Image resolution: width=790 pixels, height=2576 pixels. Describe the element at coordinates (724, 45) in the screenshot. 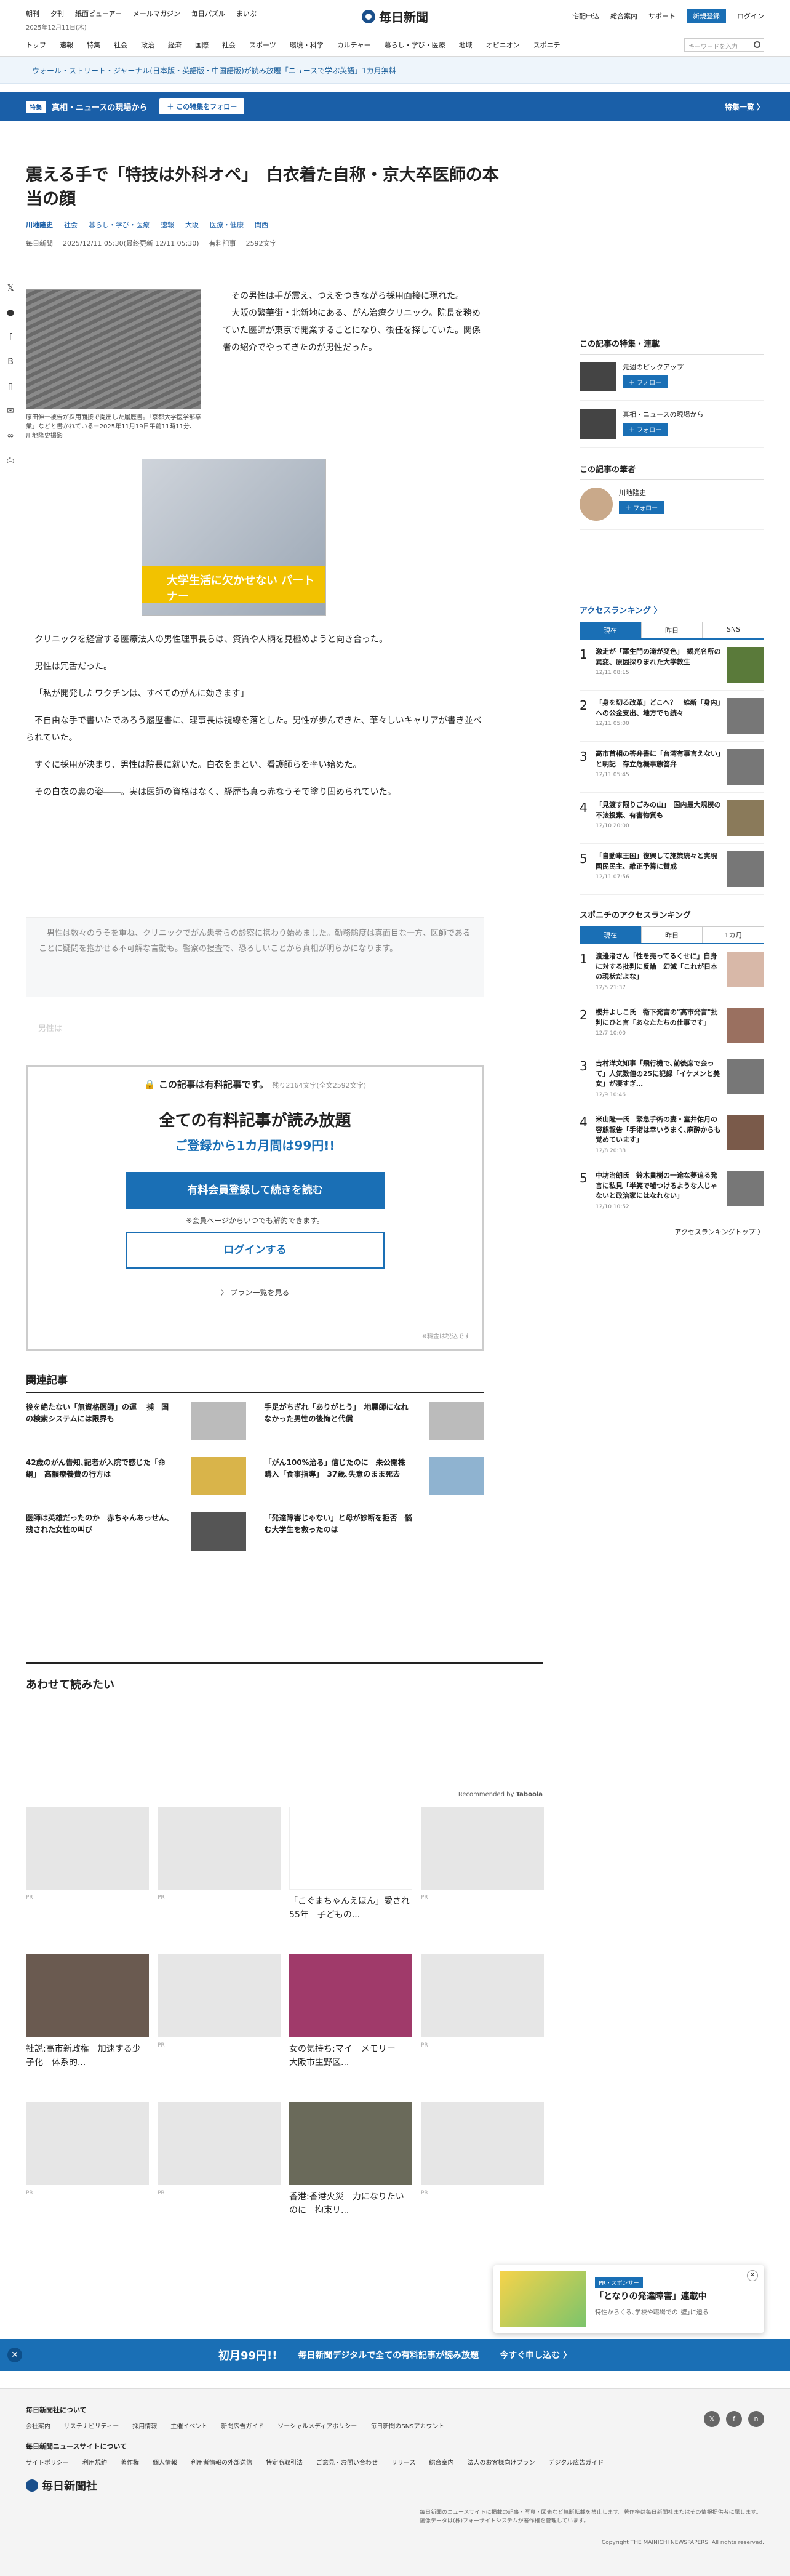

I see `search-input: キーワードを入力` at that location.